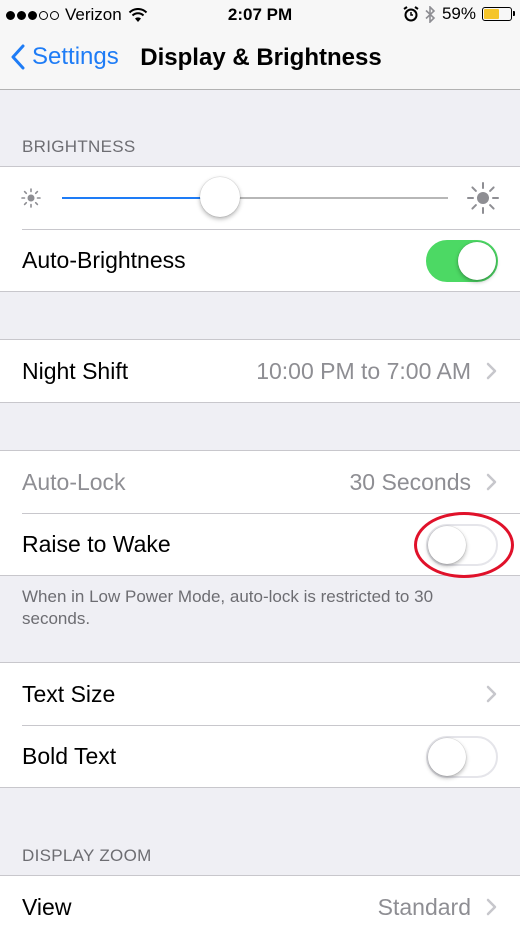 The height and width of the screenshot is (925, 520). I want to click on brightness-slider-thumb, so click(220, 197).